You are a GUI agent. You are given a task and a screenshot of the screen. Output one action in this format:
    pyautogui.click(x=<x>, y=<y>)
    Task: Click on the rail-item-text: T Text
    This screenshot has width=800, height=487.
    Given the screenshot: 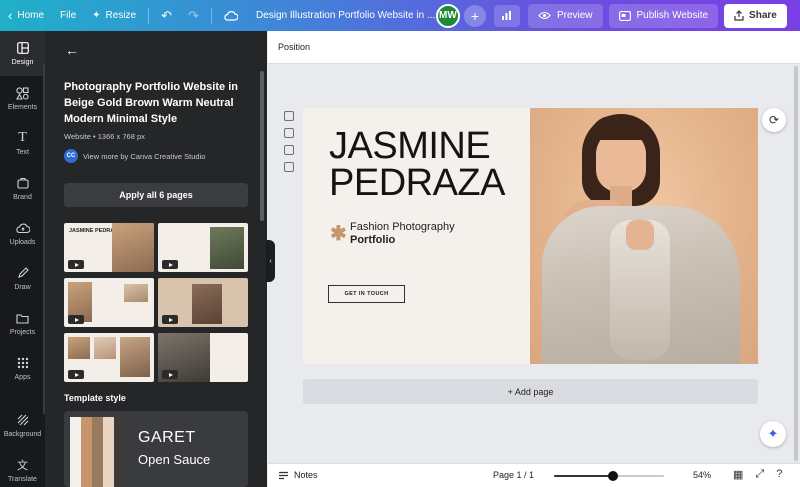 What is the action you would take?
    pyautogui.click(x=22, y=143)
    